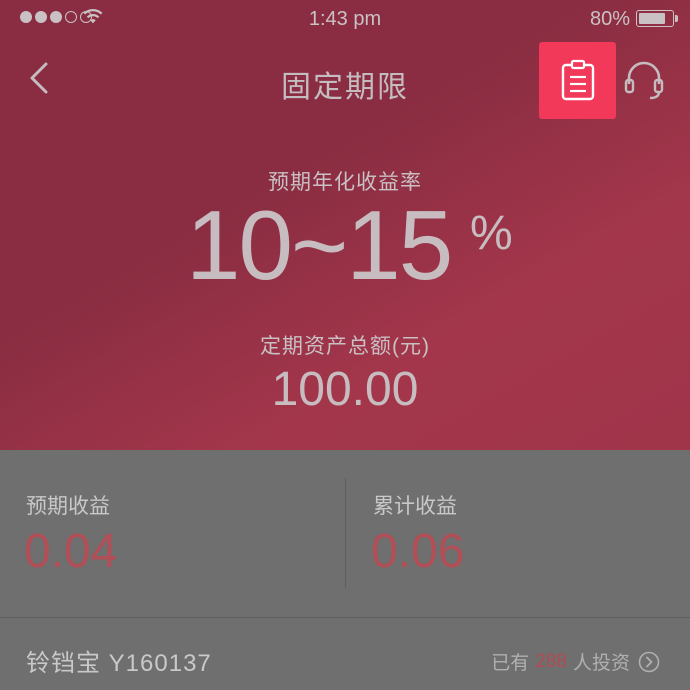 The height and width of the screenshot is (690, 690). What do you see at coordinates (657, 18) in the screenshot?
I see `battery-icon` at bounding box center [657, 18].